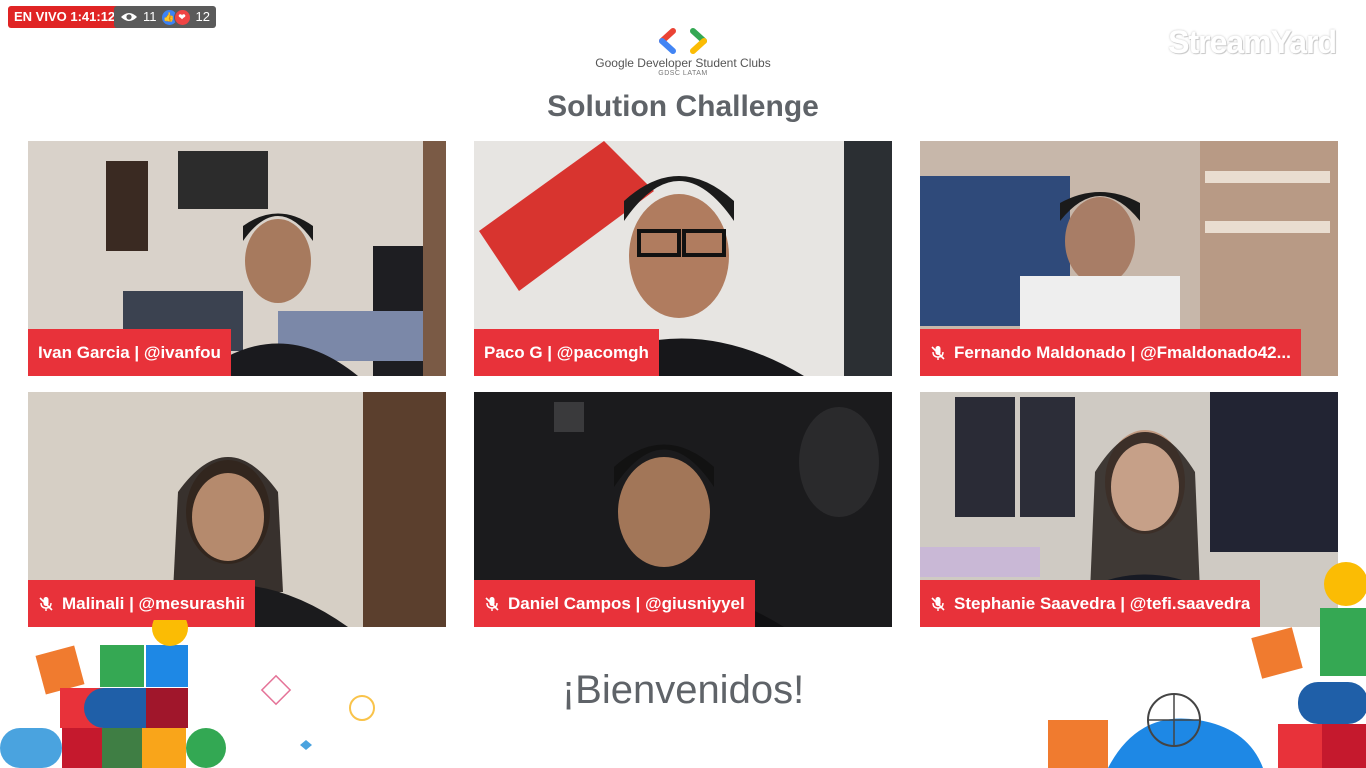 Image resolution: width=1366 pixels, height=768 pixels. Describe the element at coordinates (683, 509) in the screenshot. I see `video-tile: Daniel Campos | @giusniyyel` at that location.